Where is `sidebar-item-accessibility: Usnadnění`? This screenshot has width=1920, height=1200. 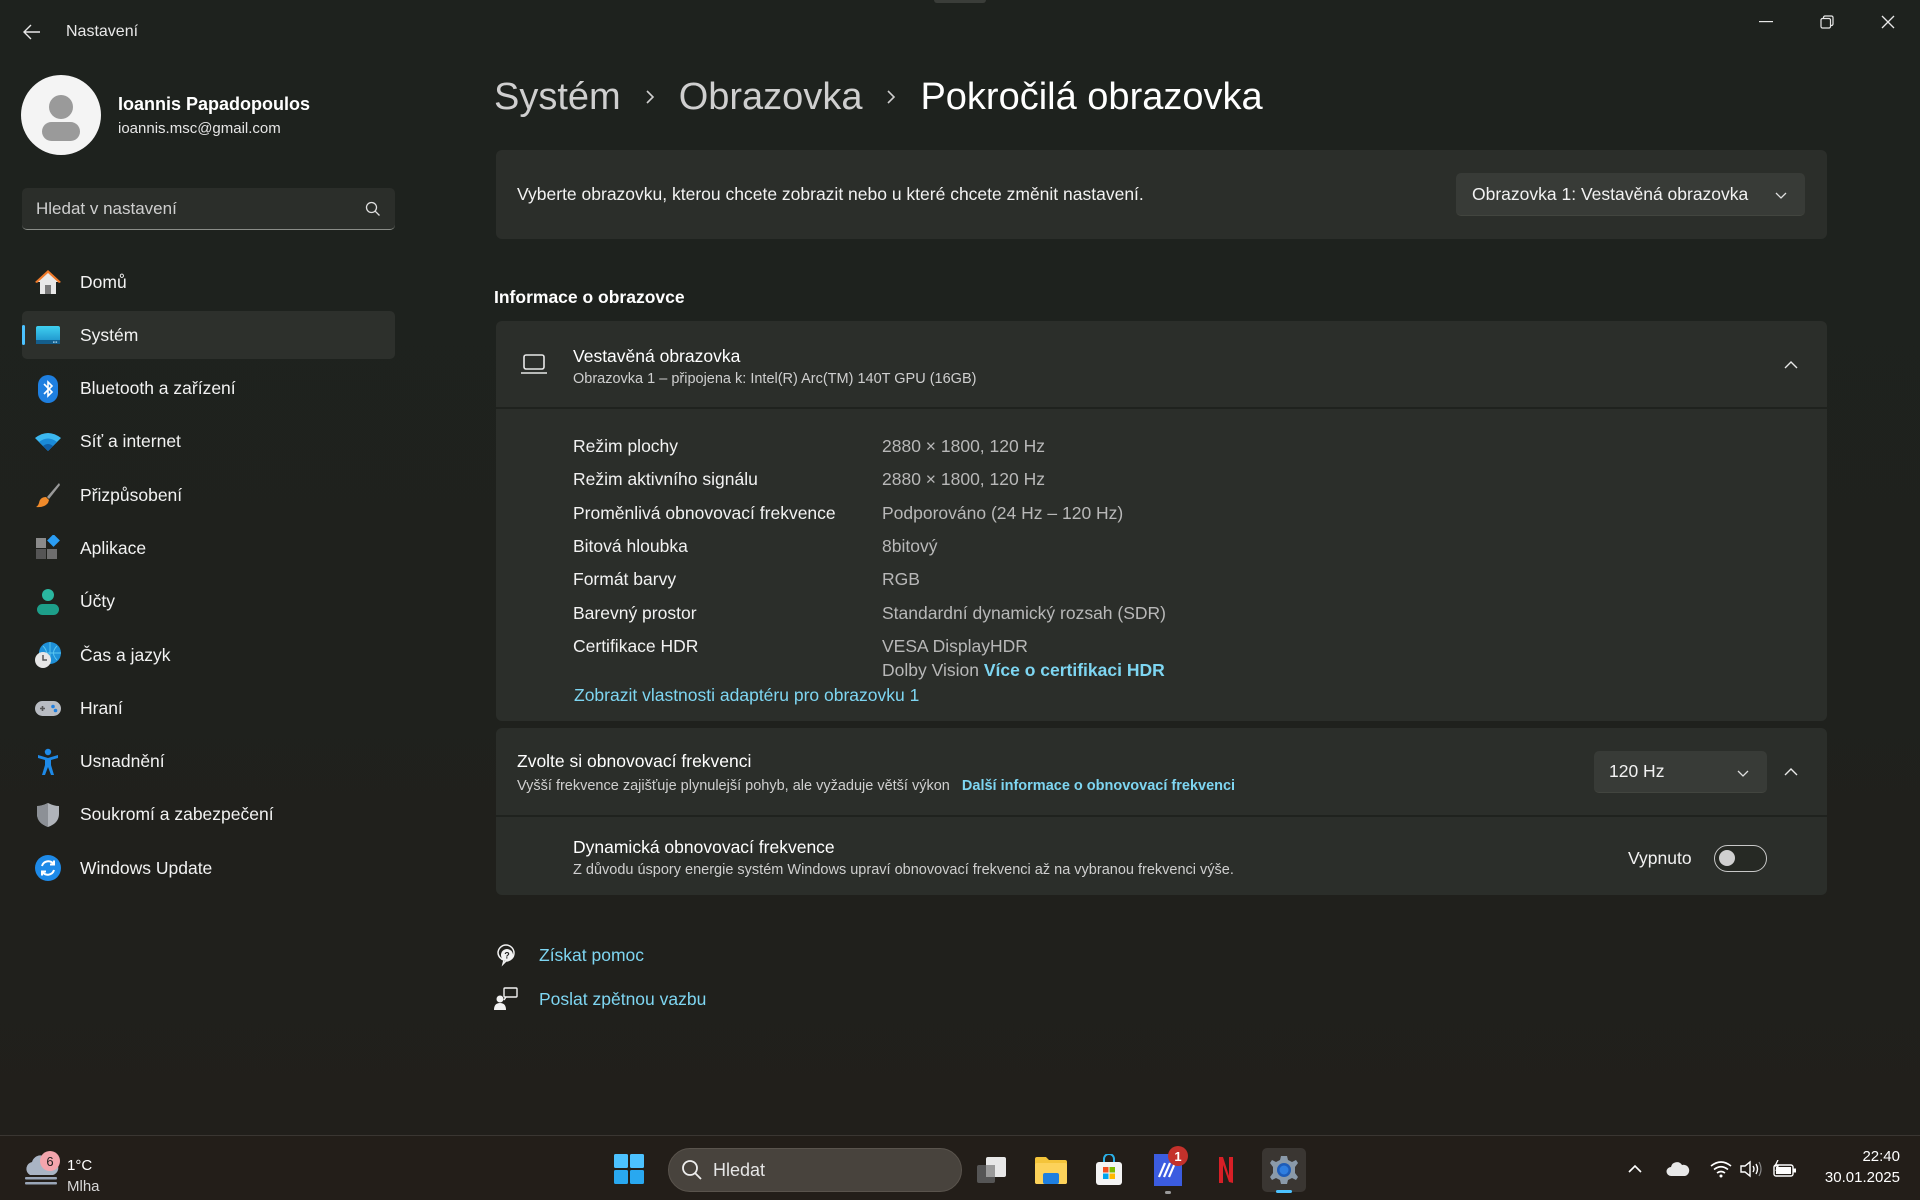 sidebar-item-accessibility: Usnadnění is located at coordinates (208, 762).